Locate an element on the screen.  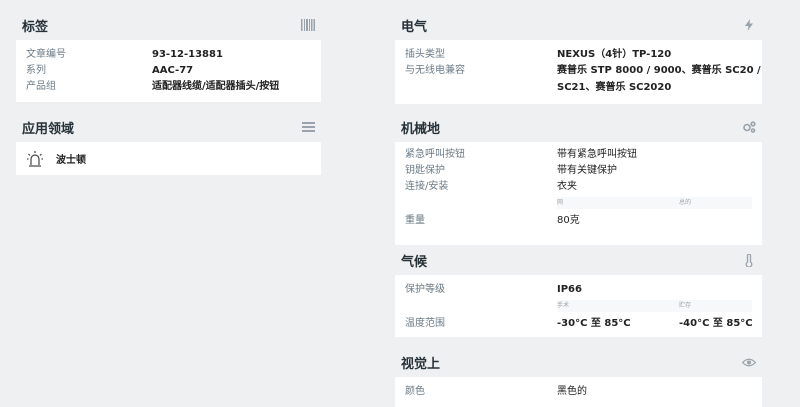
tag-label: 系列 is located at coordinates (36, 70).